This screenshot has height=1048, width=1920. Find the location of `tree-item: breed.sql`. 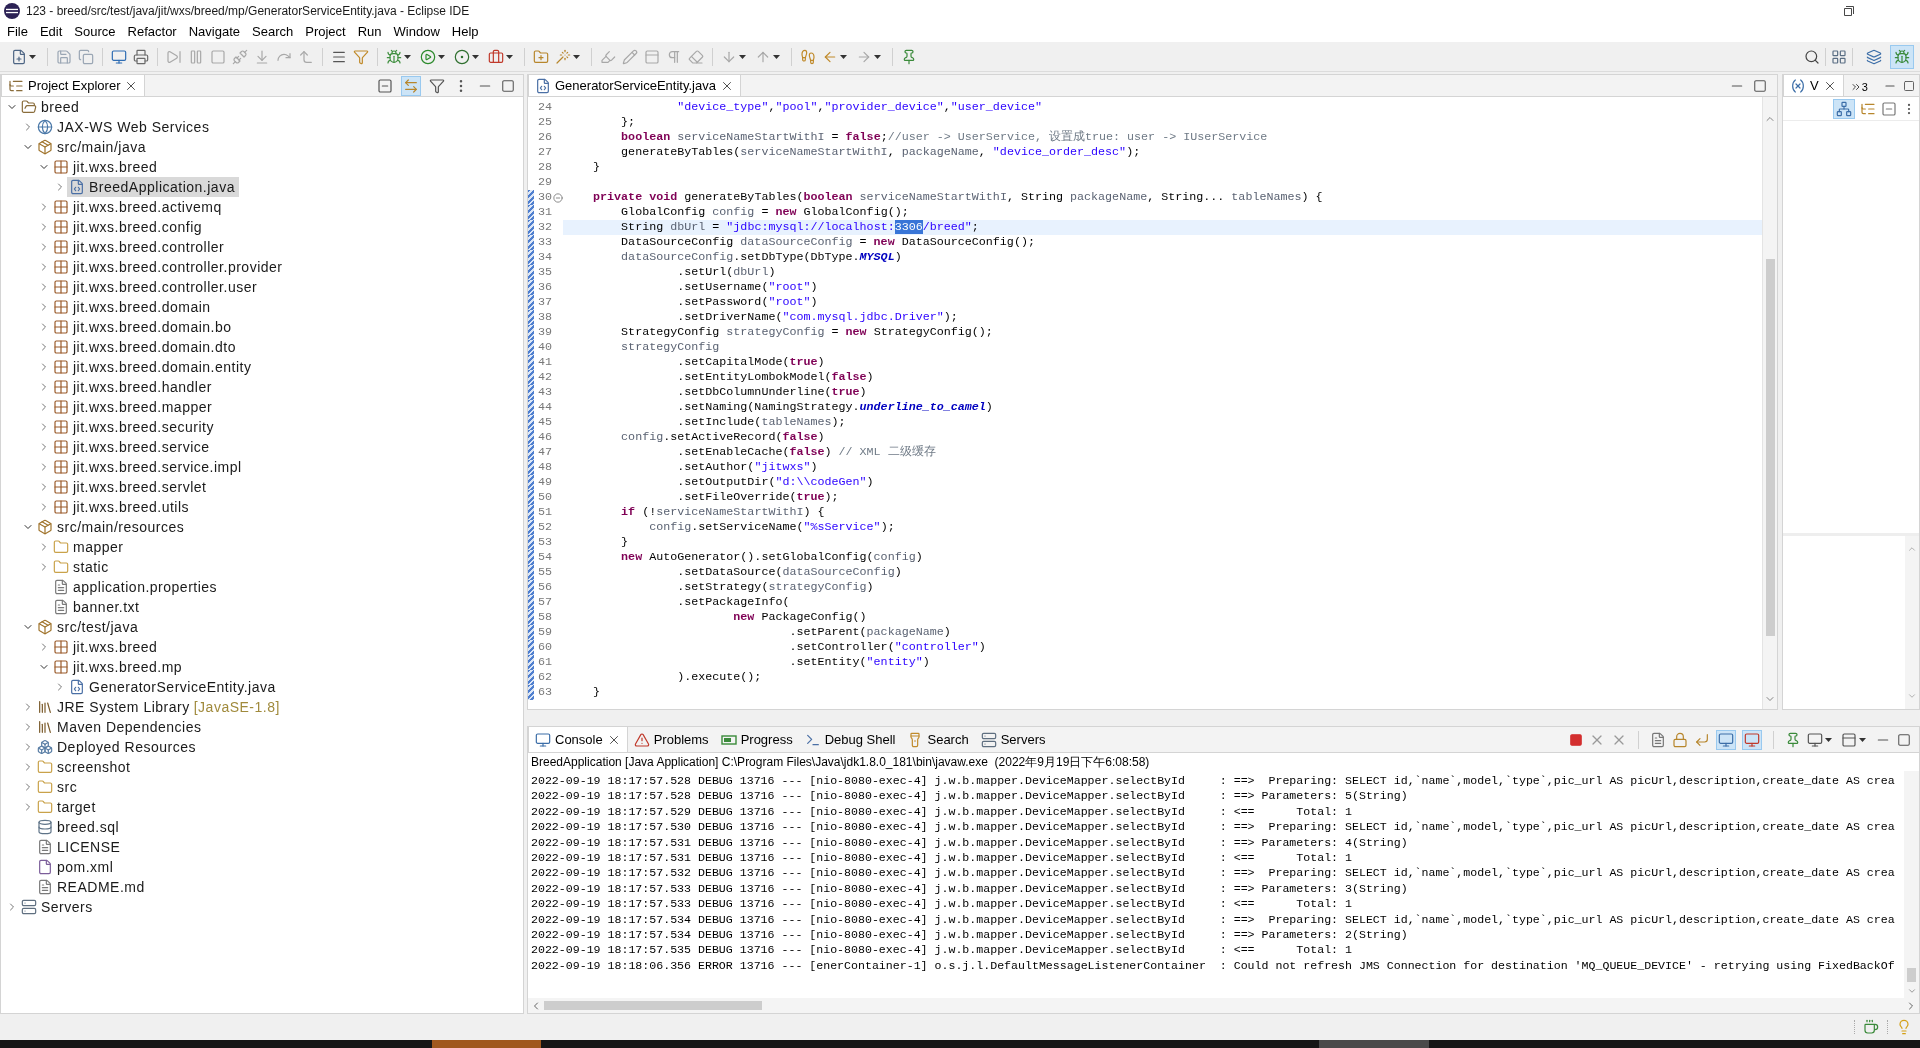

tree-item: breed.sql is located at coordinates (79, 827).